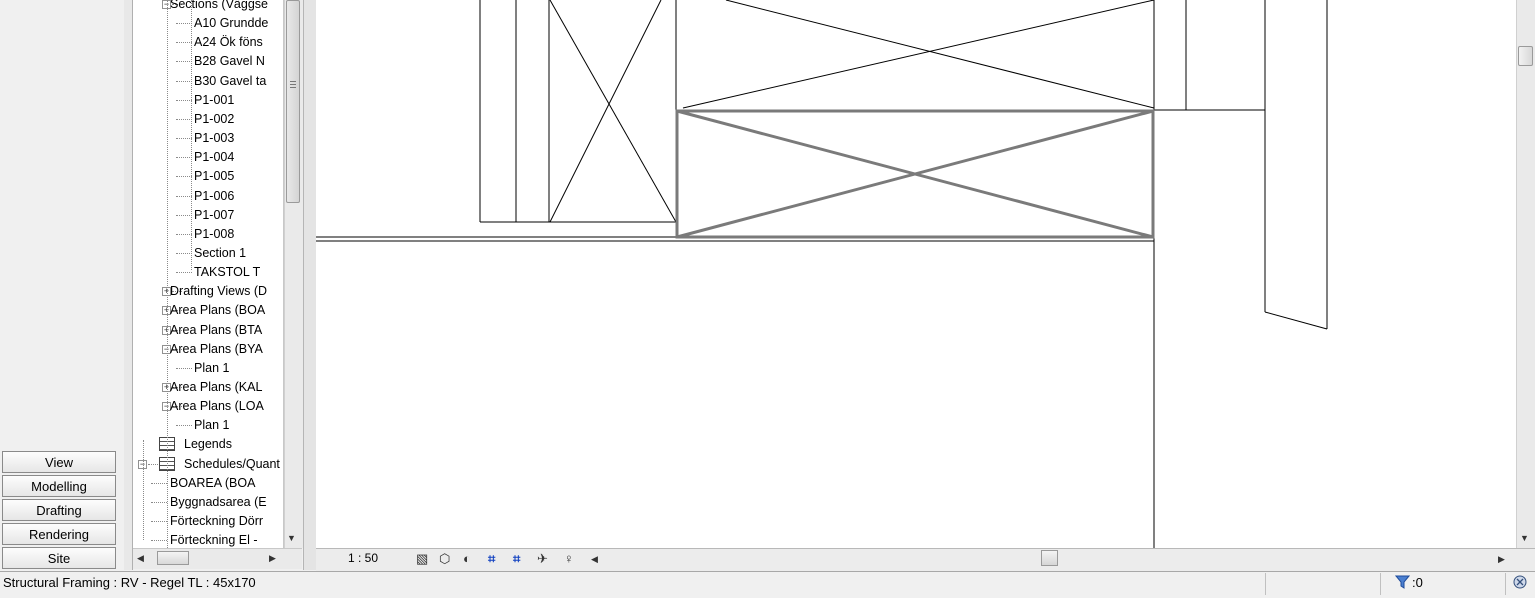 This screenshot has height=598, width=1535. What do you see at coordinates (219, 5) in the screenshot?
I see `tree-item-label: Sections (Väggse` at bounding box center [219, 5].